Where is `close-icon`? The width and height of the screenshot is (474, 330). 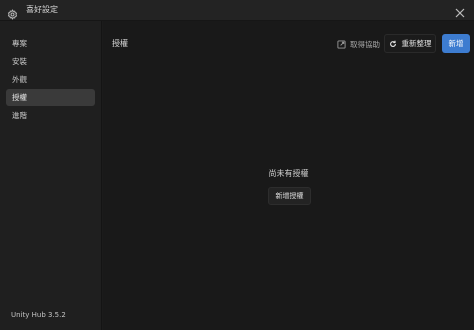
close-icon is located at coordinates (460, 11).